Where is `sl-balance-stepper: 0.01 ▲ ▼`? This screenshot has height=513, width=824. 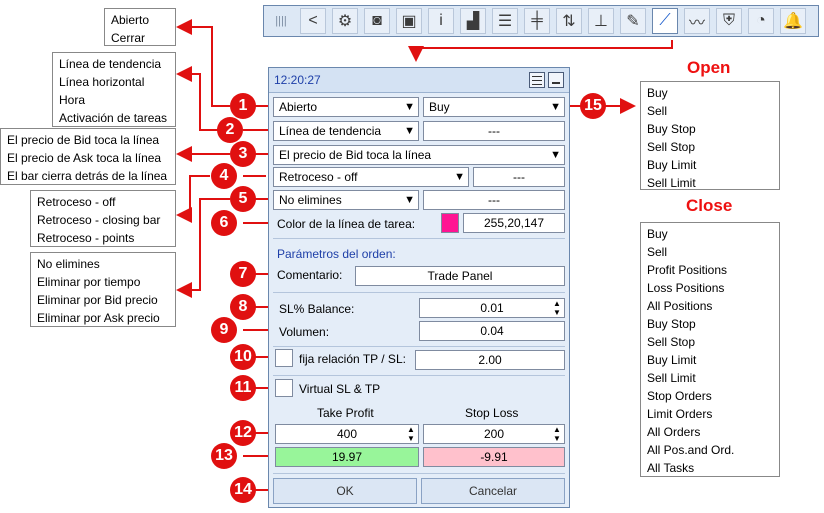
sl-balance-stepper: 0.01 ▲ ▼ is located at coordinates (492, 308).